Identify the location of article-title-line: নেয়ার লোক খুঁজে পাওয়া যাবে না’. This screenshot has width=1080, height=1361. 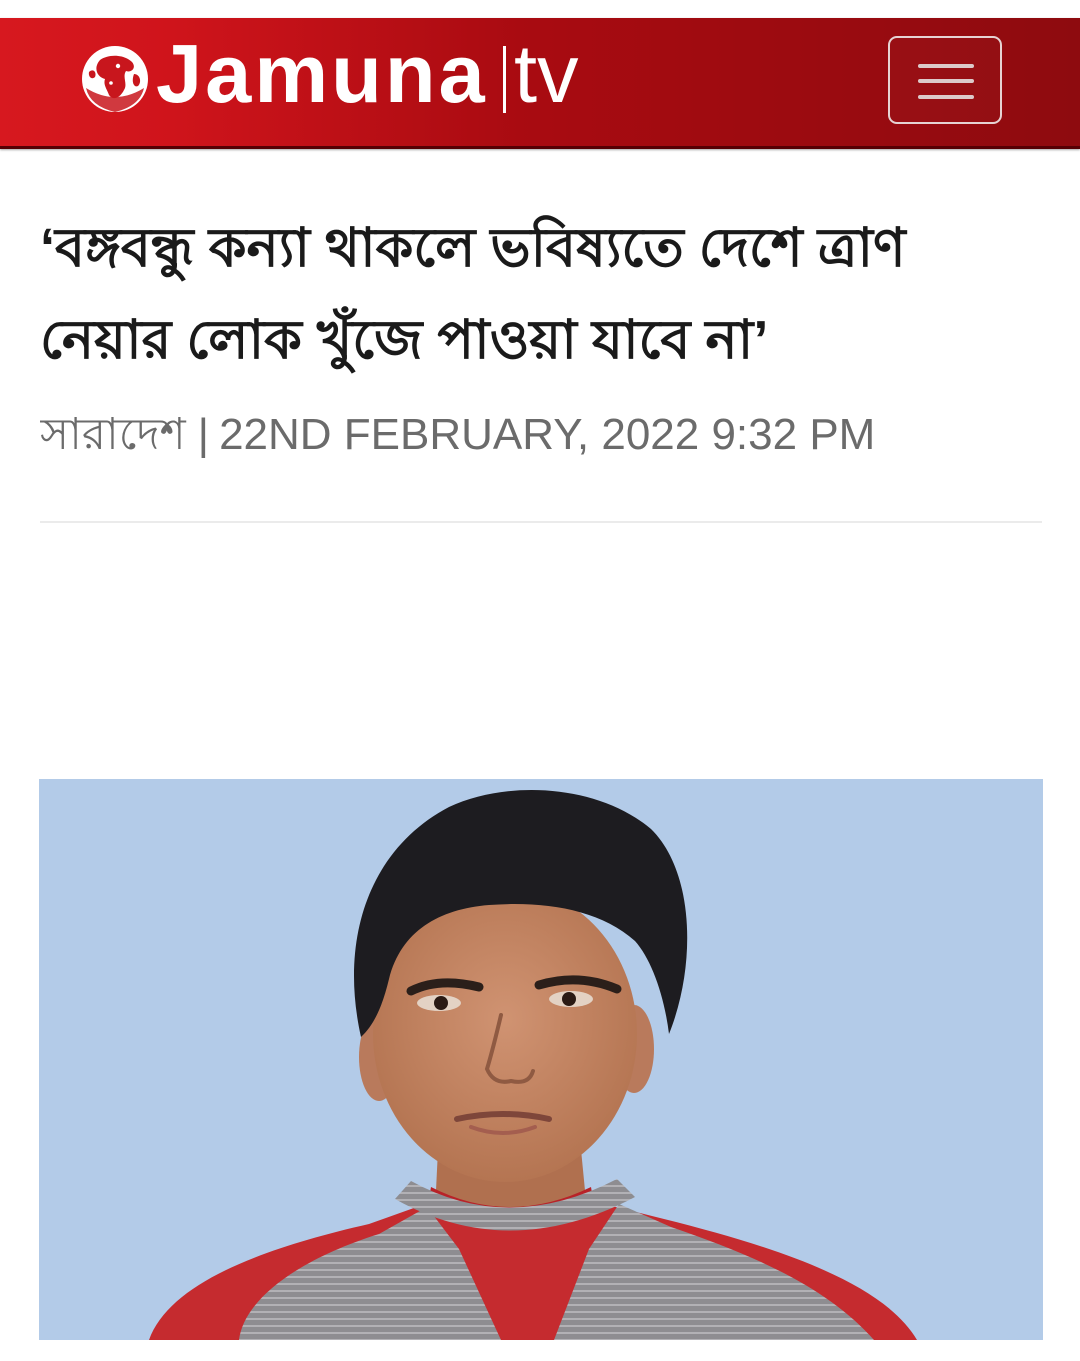
(404, 340).